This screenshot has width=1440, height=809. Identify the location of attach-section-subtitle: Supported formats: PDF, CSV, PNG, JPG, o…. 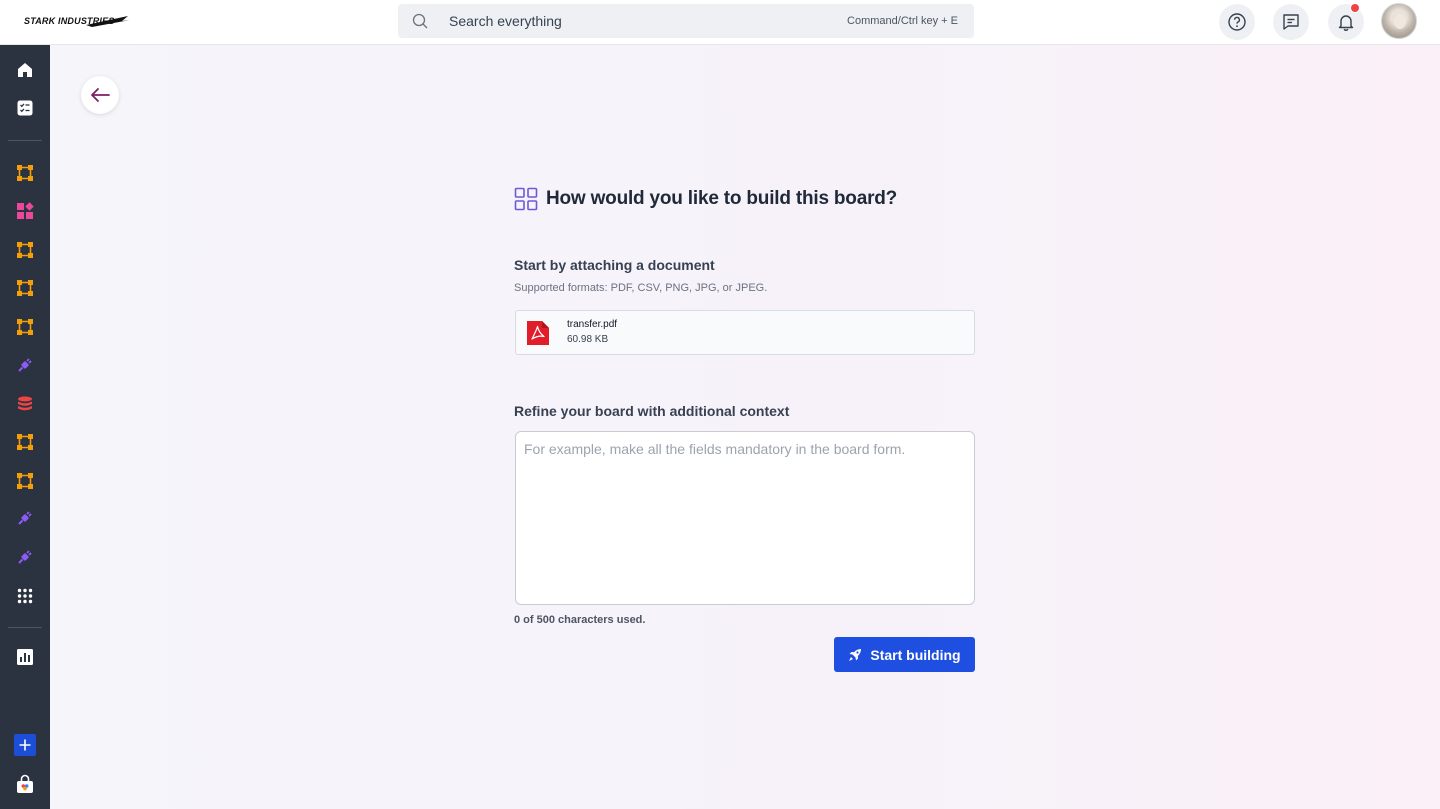
(641, 288).